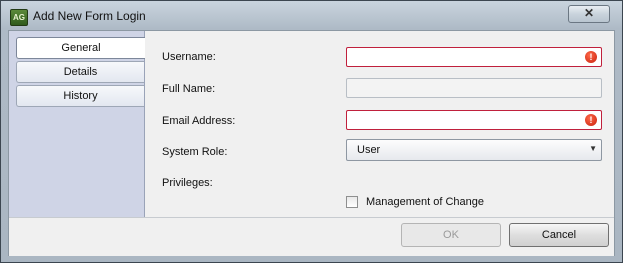 The width and height of the screenshot is (623, 263). What do you see at coordinates (19, 17) in the screenshot?
I see `app-icon: AG` at bounding box center [19, 17].